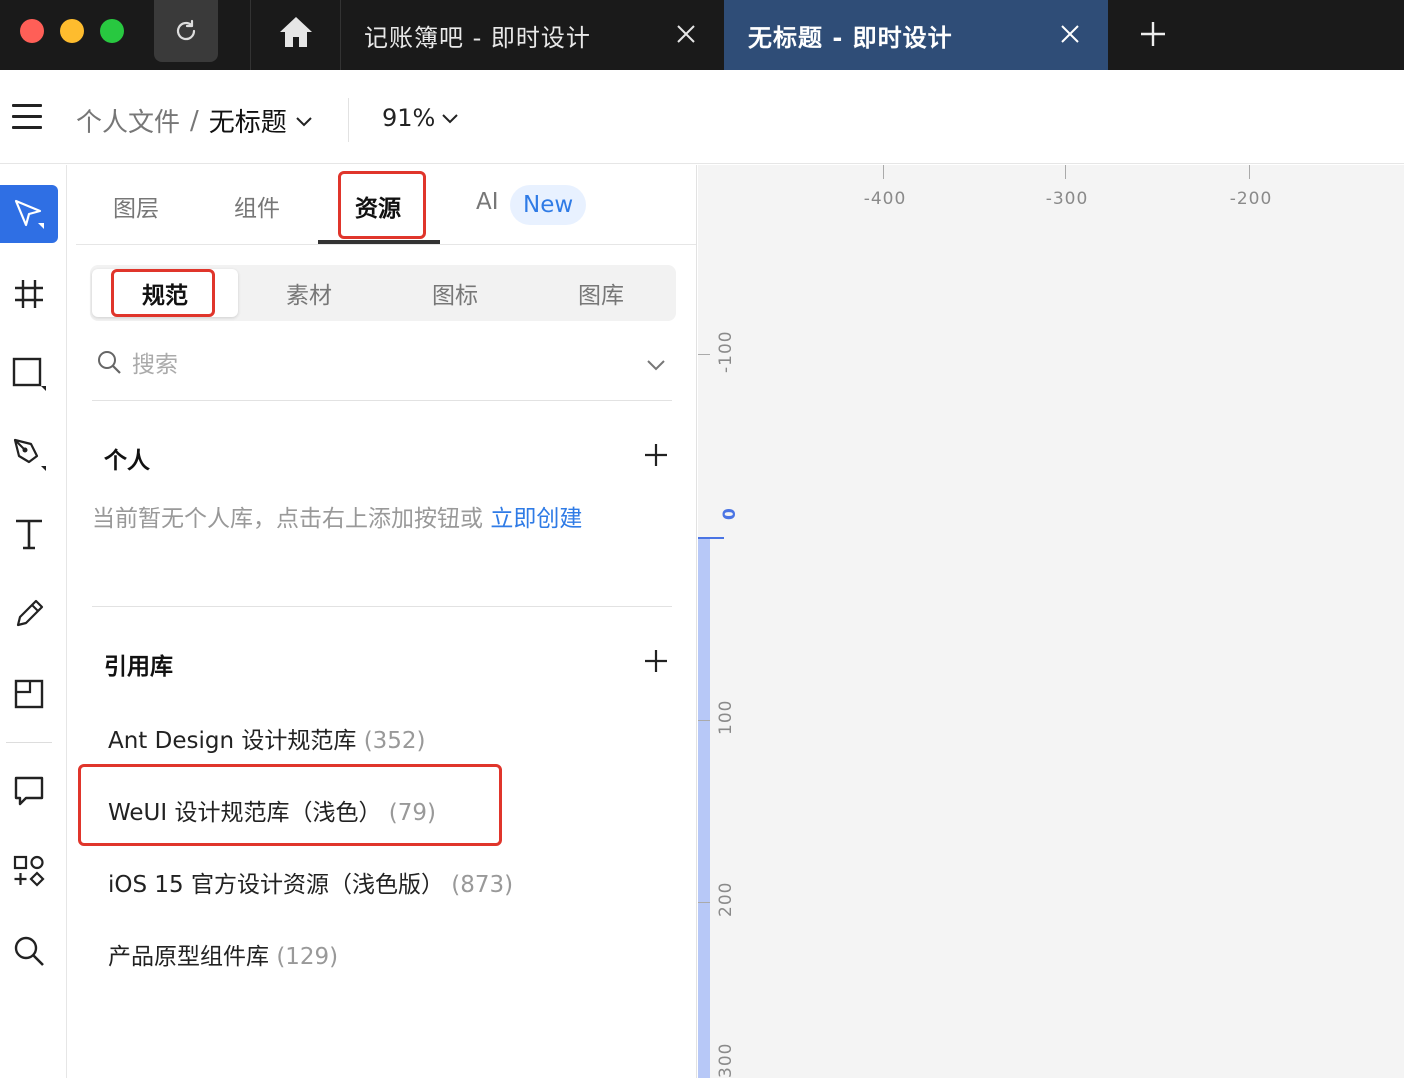 This screenshot has width=1404, height=1078. Describe the element at coordinates (223, 954) in the screenshot. I see `library-item-prototype: 产品原型组件库 (129)` at that location.